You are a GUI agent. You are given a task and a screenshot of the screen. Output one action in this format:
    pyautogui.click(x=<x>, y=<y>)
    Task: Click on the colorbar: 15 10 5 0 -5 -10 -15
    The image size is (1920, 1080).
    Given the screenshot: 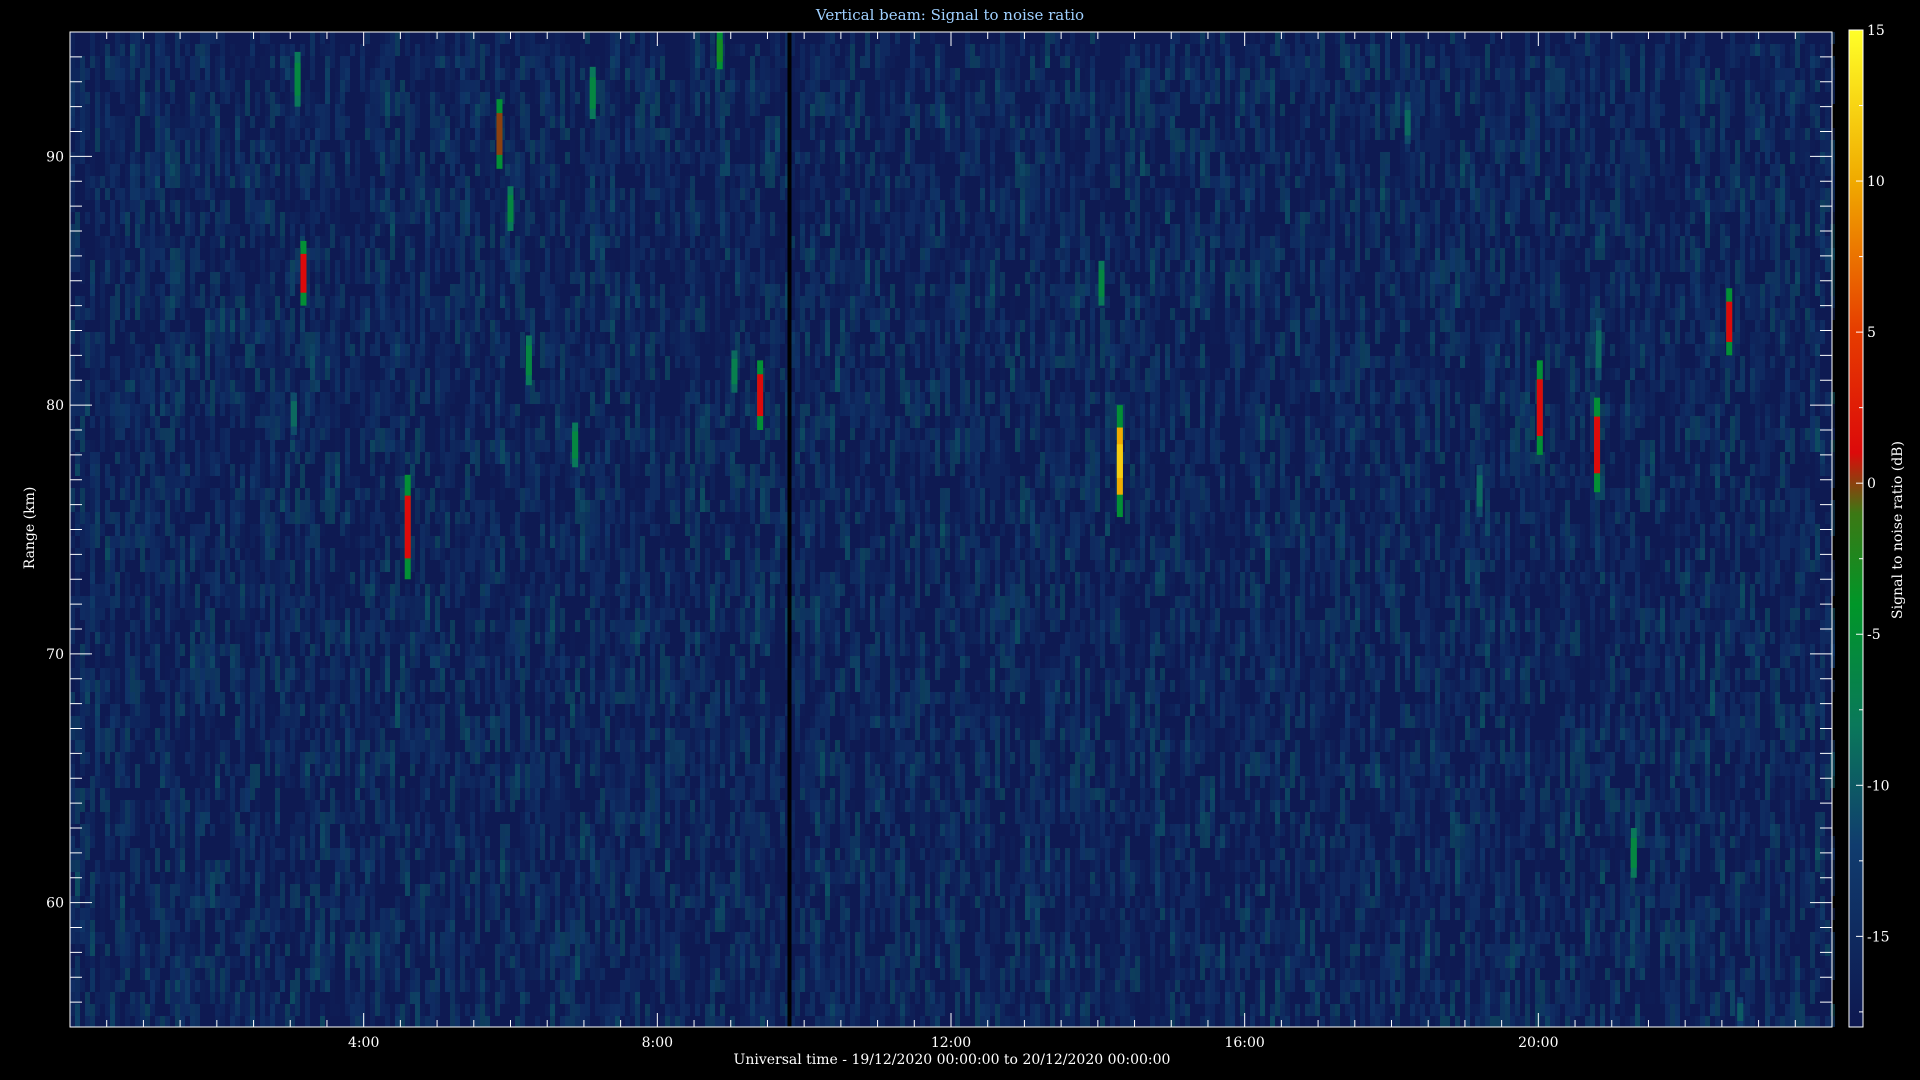 What is the action you would take?
    pyautogui.click(x=1869, y=525)
    